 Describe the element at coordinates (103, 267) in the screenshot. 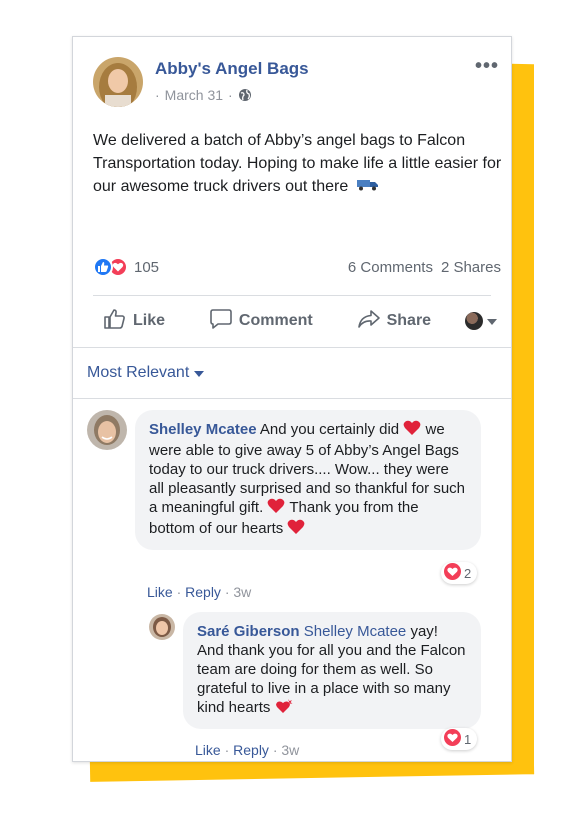

I see `like-reaction-icon` at that location.